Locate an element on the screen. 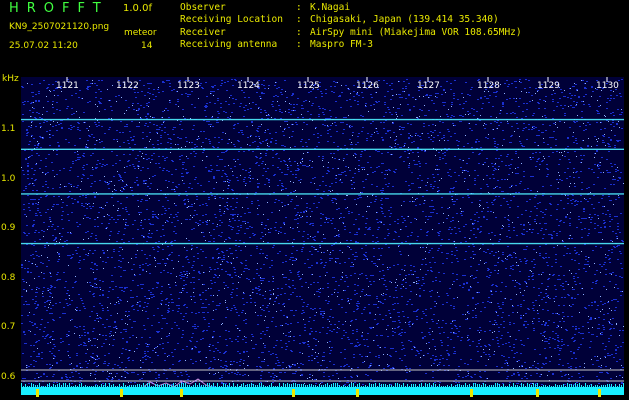  x-tick-label: 1129 is located at coordinates (548, 86).